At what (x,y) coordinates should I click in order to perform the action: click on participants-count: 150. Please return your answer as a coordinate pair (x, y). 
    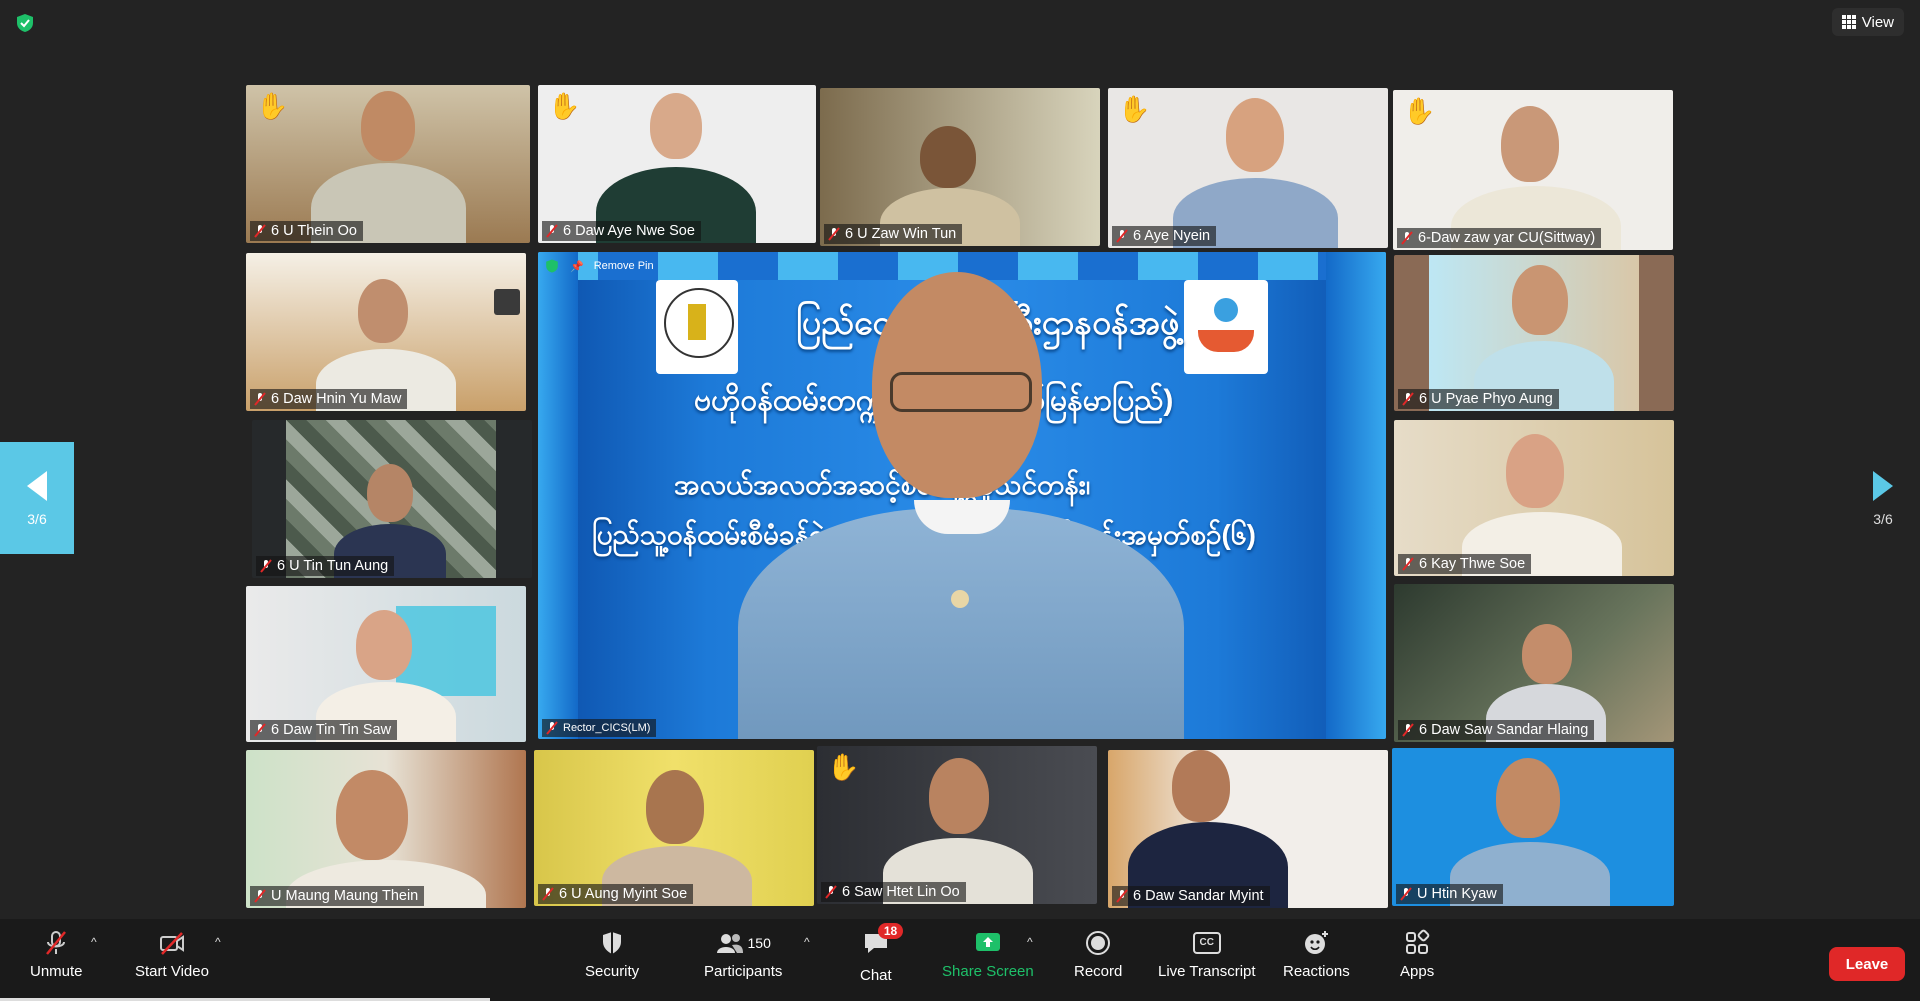
    Looking at the image, I should click on (759, 943).